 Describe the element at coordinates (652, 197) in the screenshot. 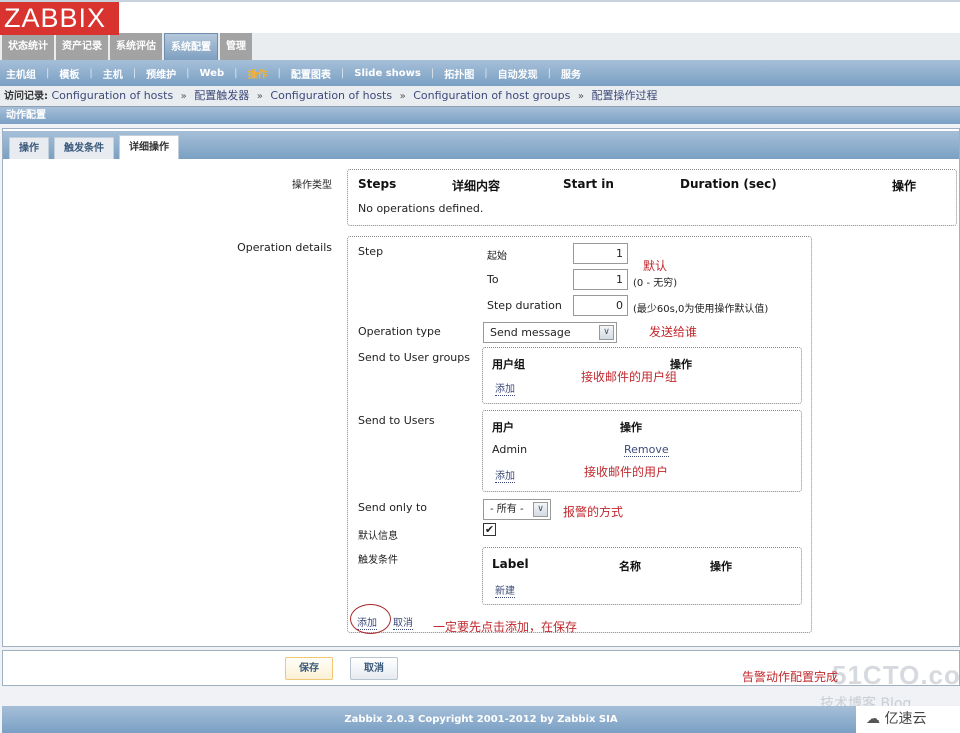

I see `operations-table` at that location.